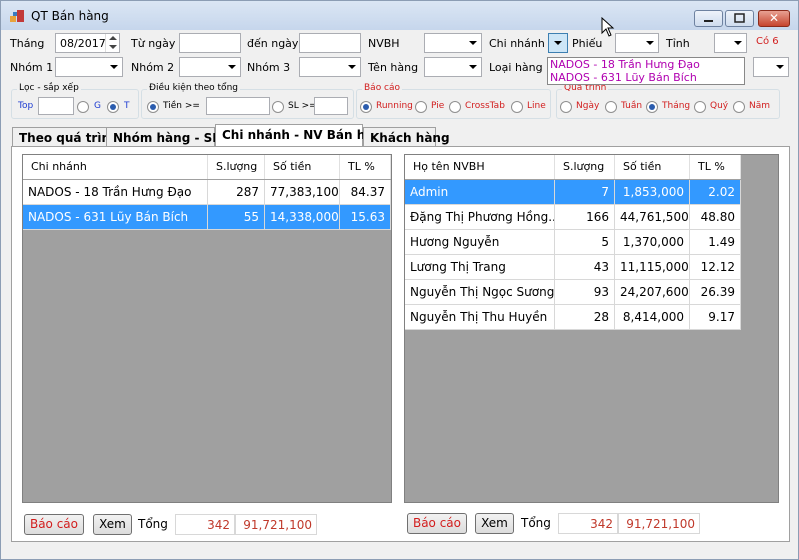 The width and height of the screenshot is (799, 560). What do you see at coordinates (494, 523) in the screenshot?
I see `xem-button-right: Xem` at bounding box center [494, 523].